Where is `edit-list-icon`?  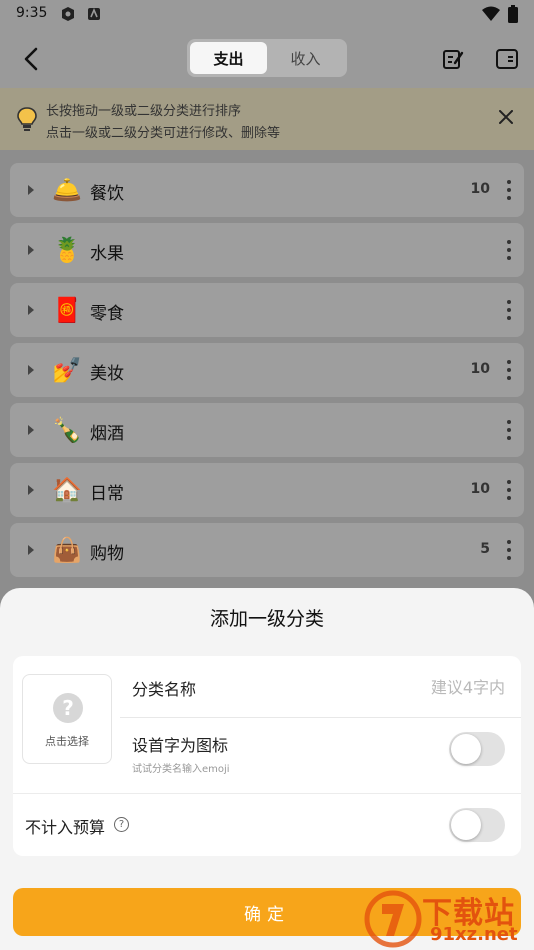 edit-list-icon is located at coordinates (453, 59).